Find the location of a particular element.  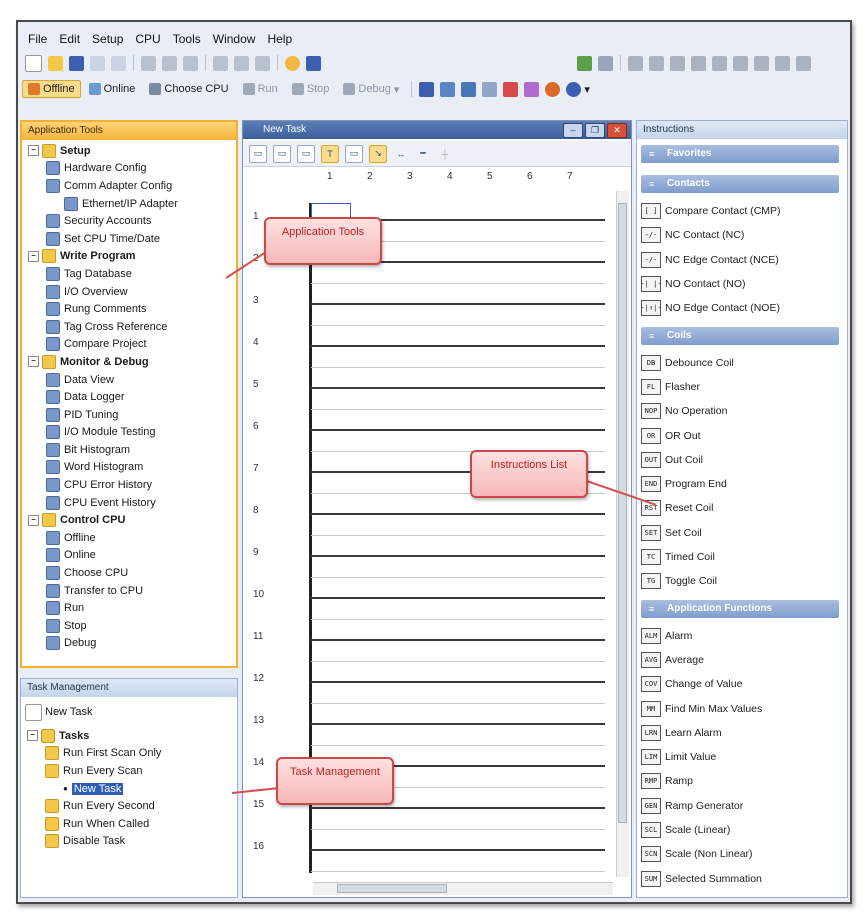

menu-file: File is located at coordinates (37, 39).